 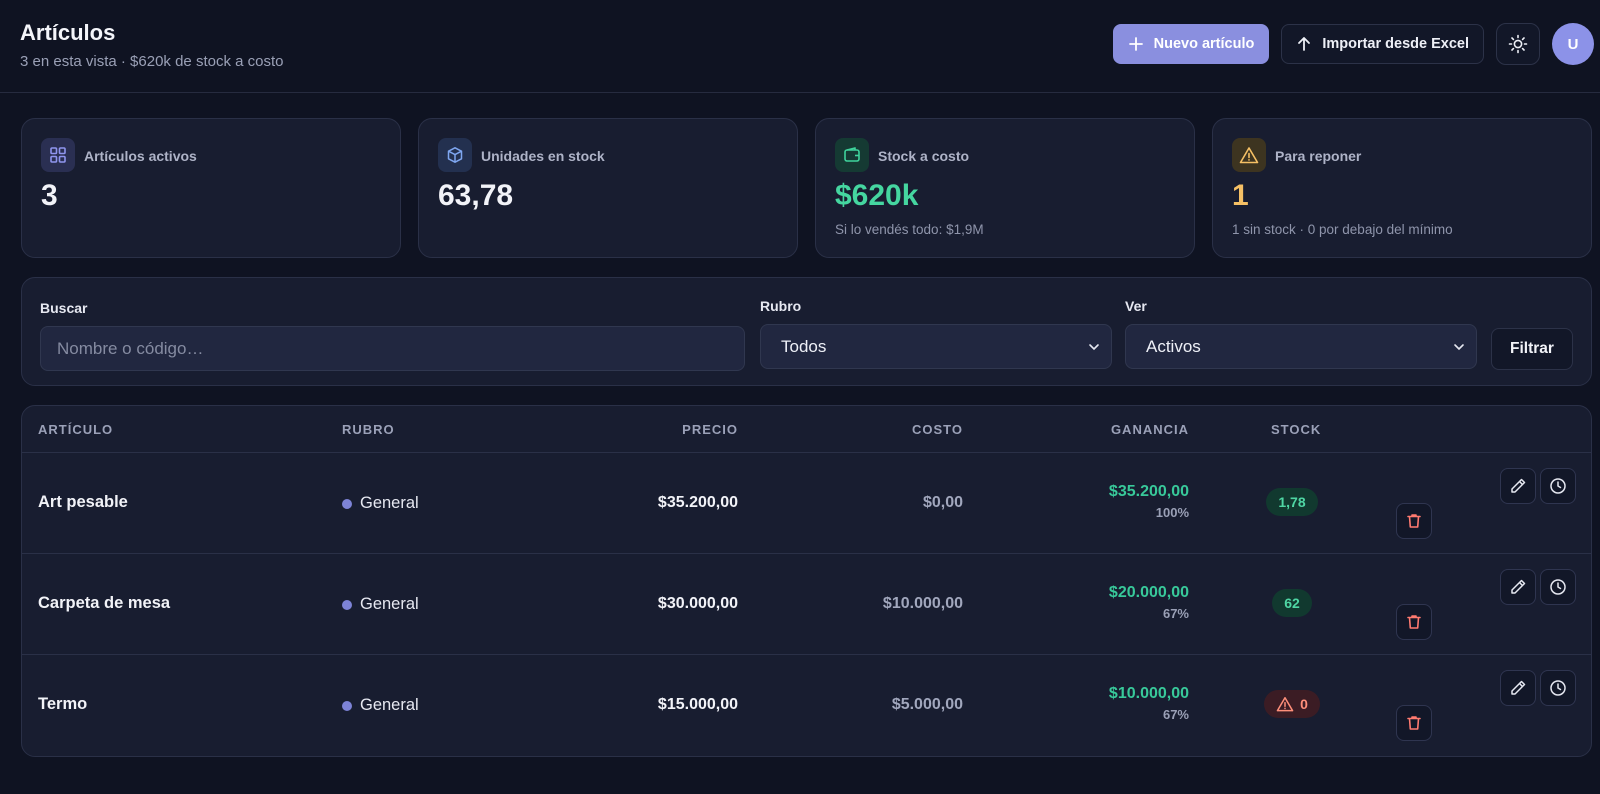 I want to click on sun-icon, so click(x=1518, y=44).